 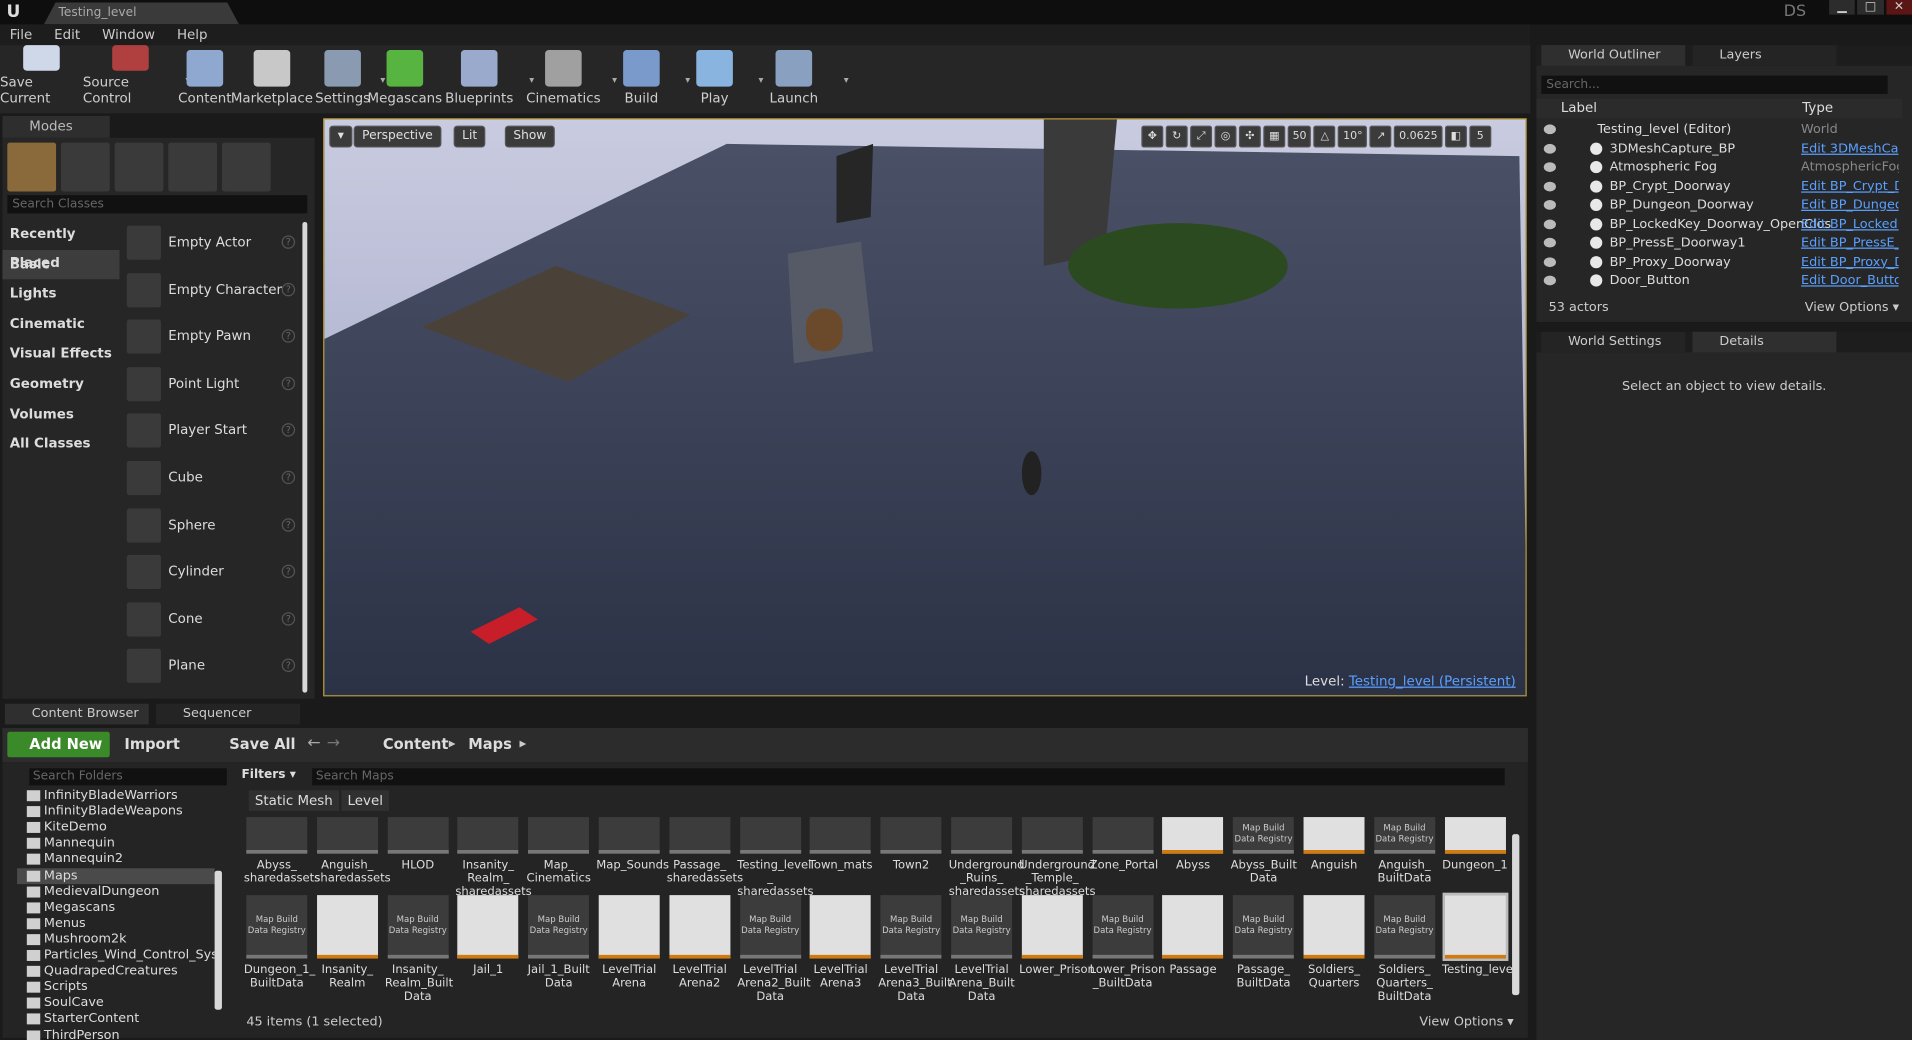 What do you see at coordinates (60, 294) in the screenshot?
I see `category-lights: Lights` at bounding box center [60, 294].